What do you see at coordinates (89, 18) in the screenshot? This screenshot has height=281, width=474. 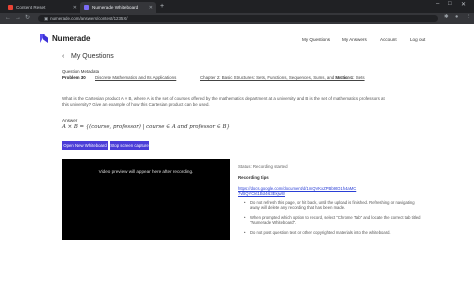 I see `url-text: numerade.com/answers/contest/1235X/` at bounding box center [89, 18].